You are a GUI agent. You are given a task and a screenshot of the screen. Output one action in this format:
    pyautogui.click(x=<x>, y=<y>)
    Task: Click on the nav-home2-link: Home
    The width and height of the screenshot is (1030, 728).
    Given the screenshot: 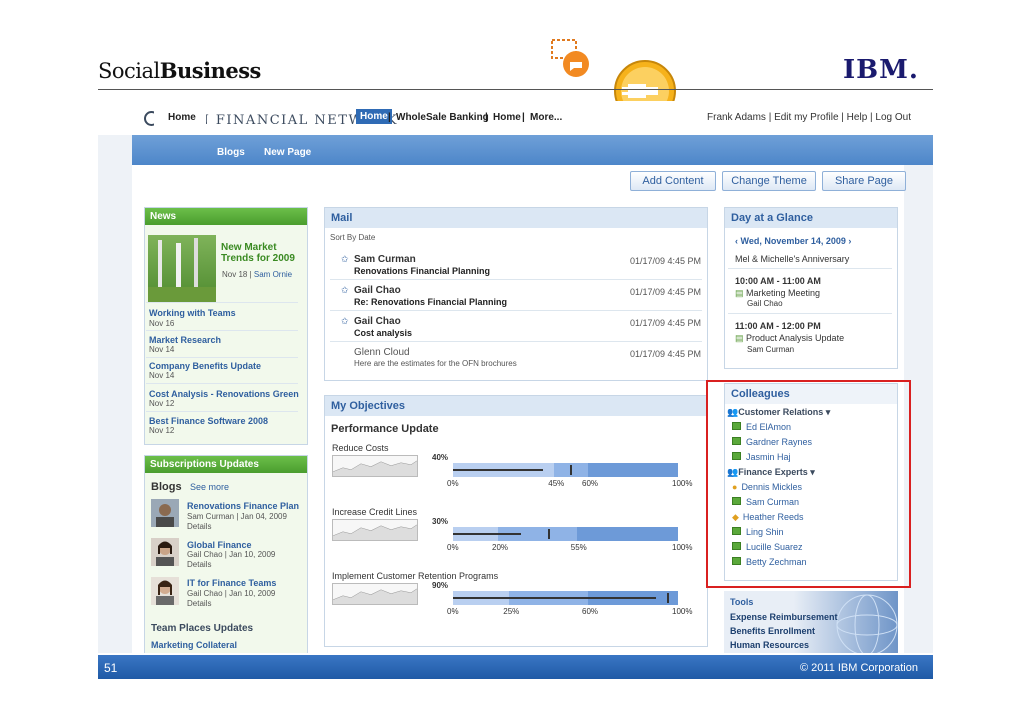 What is the action you would take?
    pyautogui.click(x=507, y=117)
    